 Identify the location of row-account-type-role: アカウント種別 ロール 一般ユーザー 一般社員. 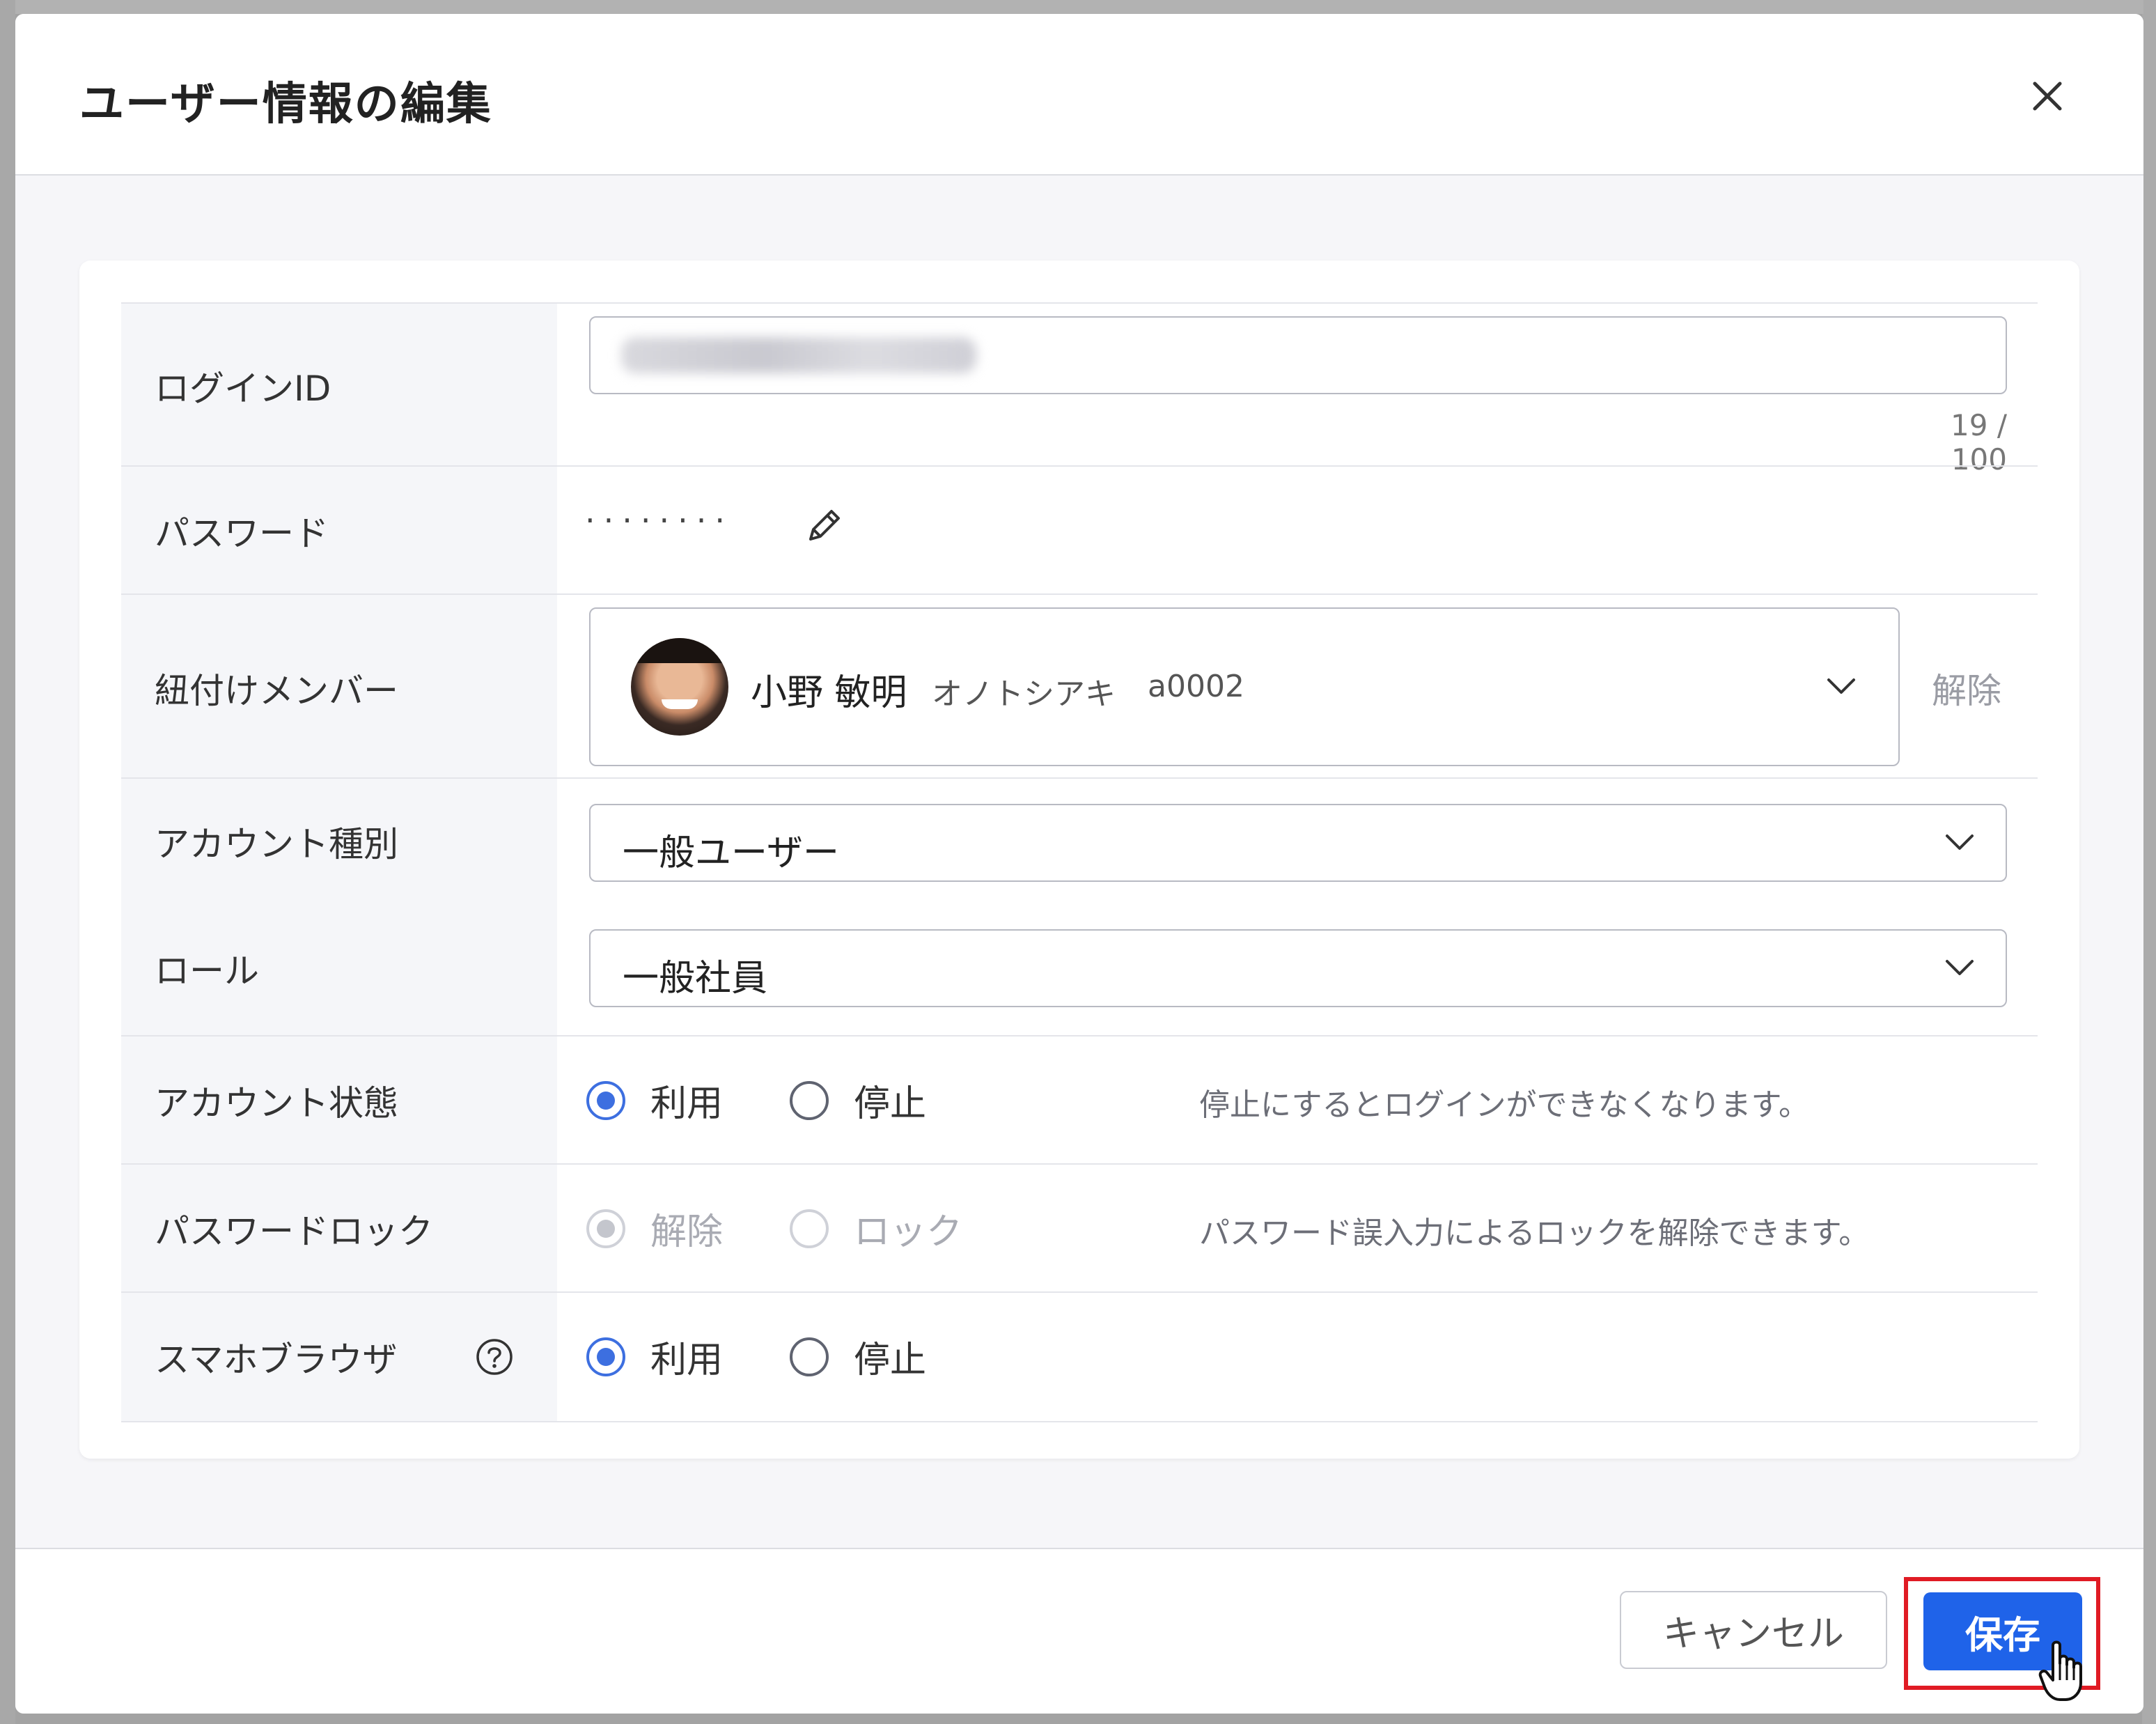
(1079, 906).